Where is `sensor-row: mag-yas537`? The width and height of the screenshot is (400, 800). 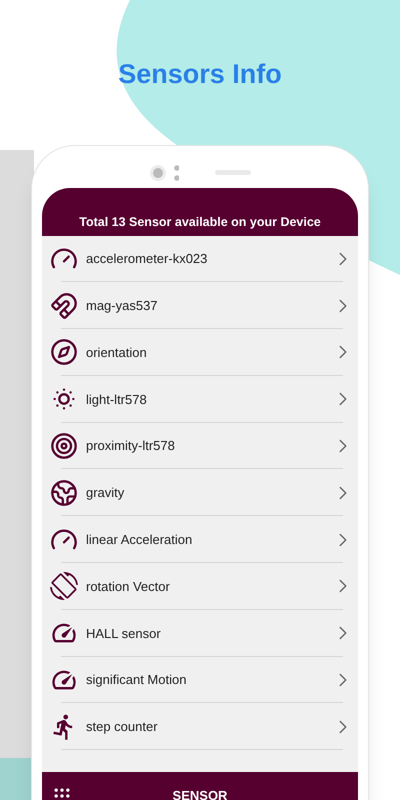 sensor-row: mag-yas537 is located at coordinates (200, 306).